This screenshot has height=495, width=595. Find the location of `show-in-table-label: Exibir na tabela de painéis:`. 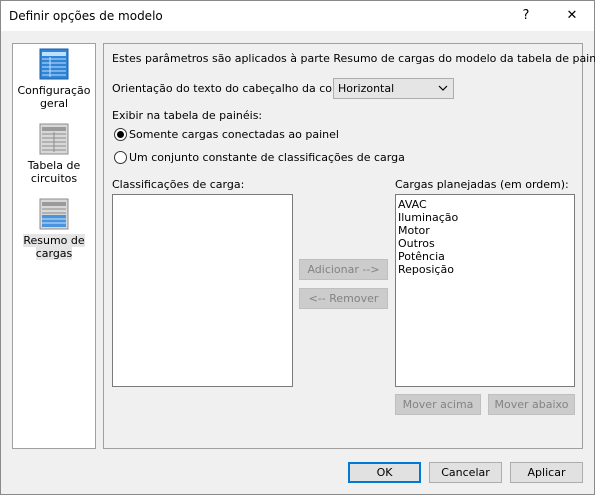

show-in-table-label: Exibir na tabela de painéis: is located at coordinates (187, 115).